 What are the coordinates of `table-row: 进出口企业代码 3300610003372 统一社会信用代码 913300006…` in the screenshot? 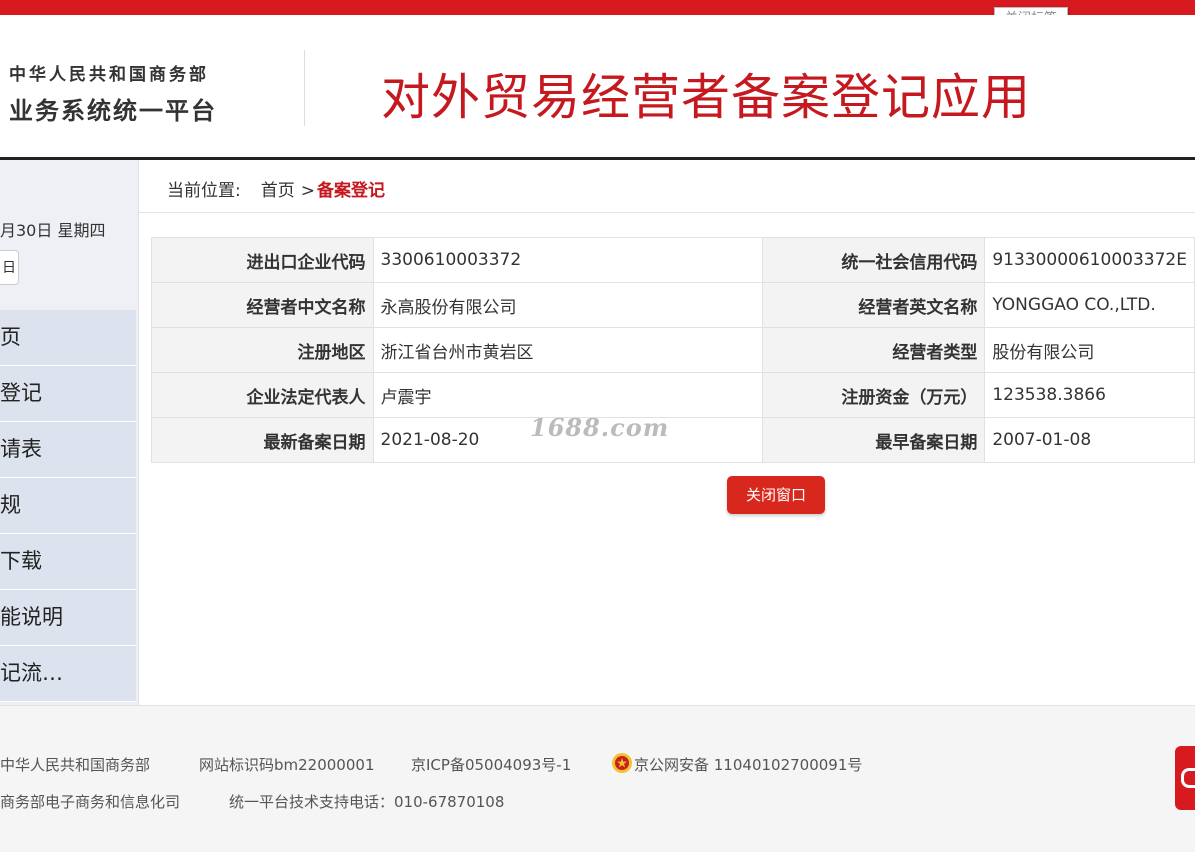 It's located at (673, 260).